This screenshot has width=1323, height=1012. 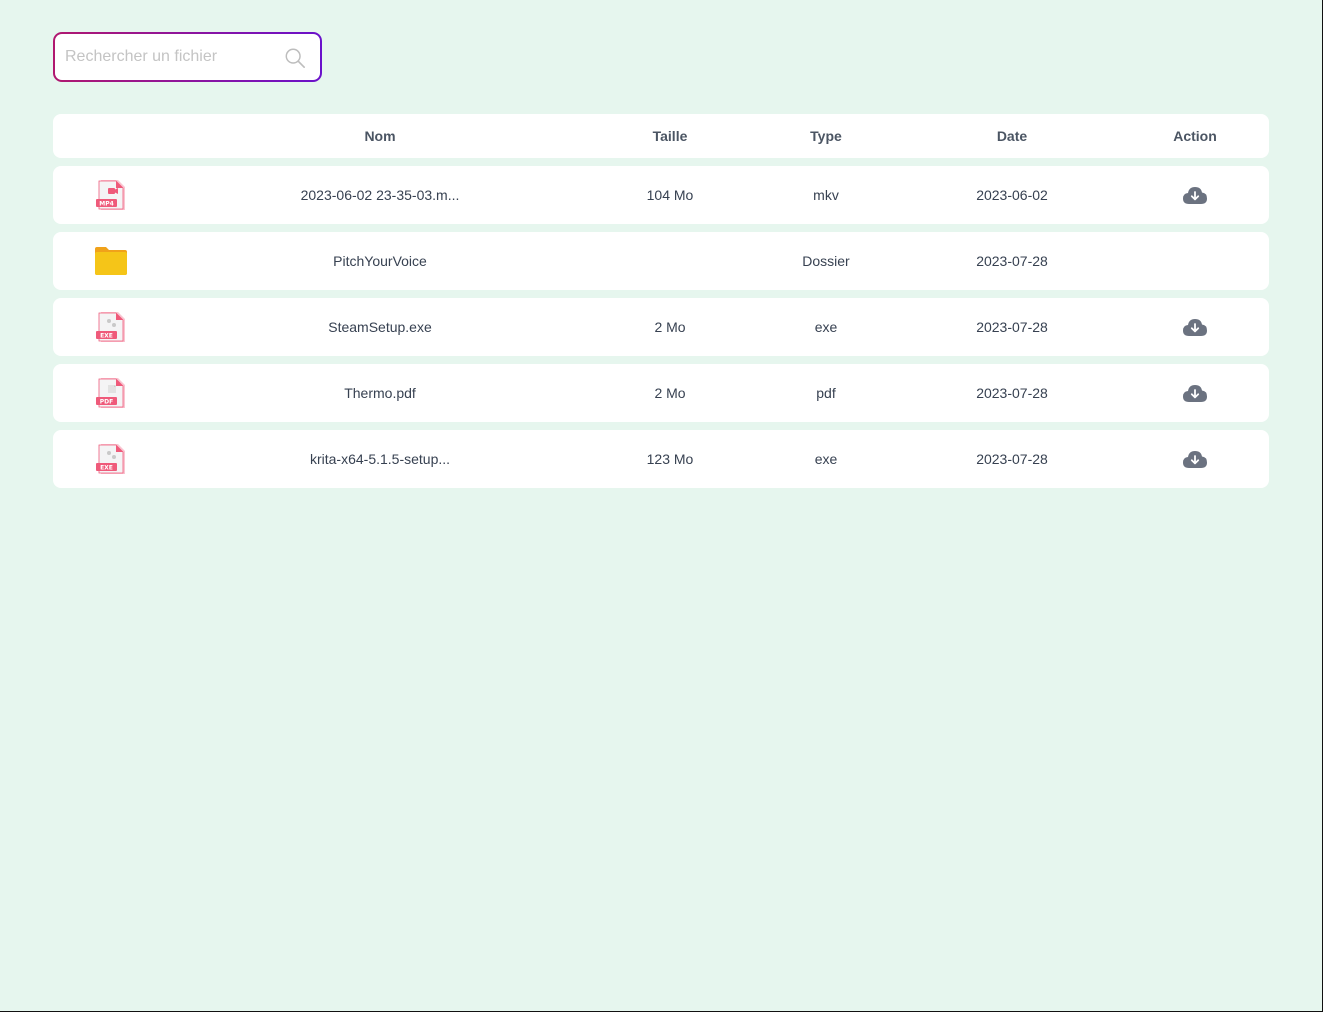 What do you see at coordinates (661, 261) in the screenshot?
I see `table-row: PitchYourVoice Dossier 2023-07-28` at bounding box center [661, 261].